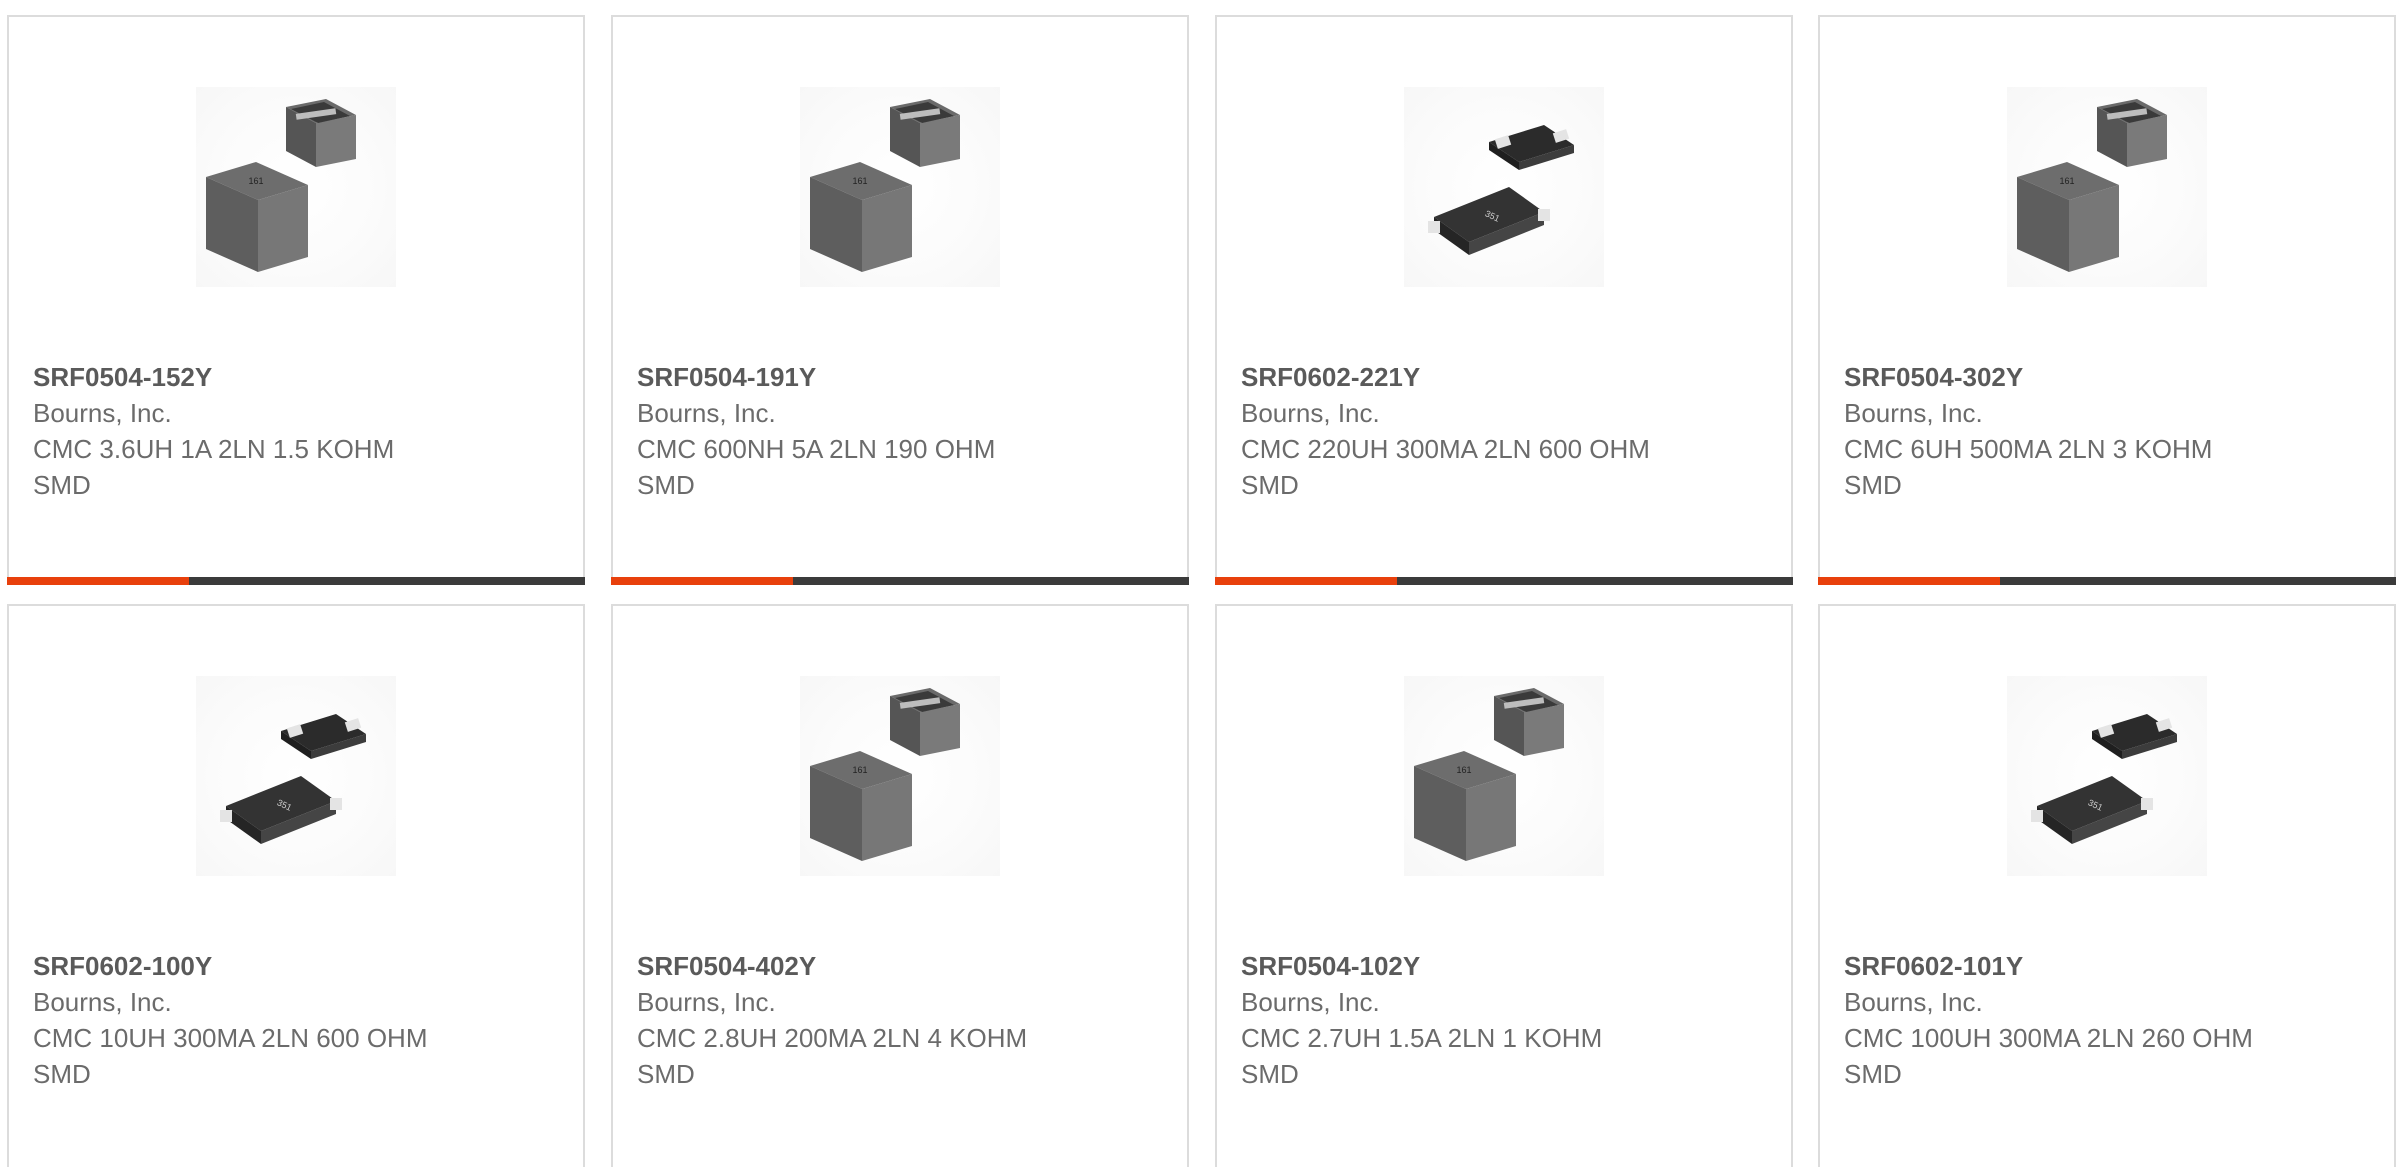 This screenshot has width=2400, height=1167. I want to click on part-number: SRF0504-302Y, so click(2109, 377).